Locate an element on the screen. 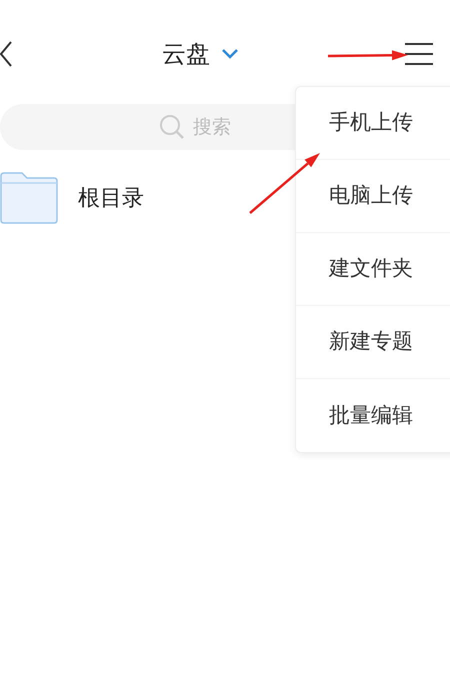 This screenshot has height=674, width=450. menu-icon is located at coordinates (419, 54).